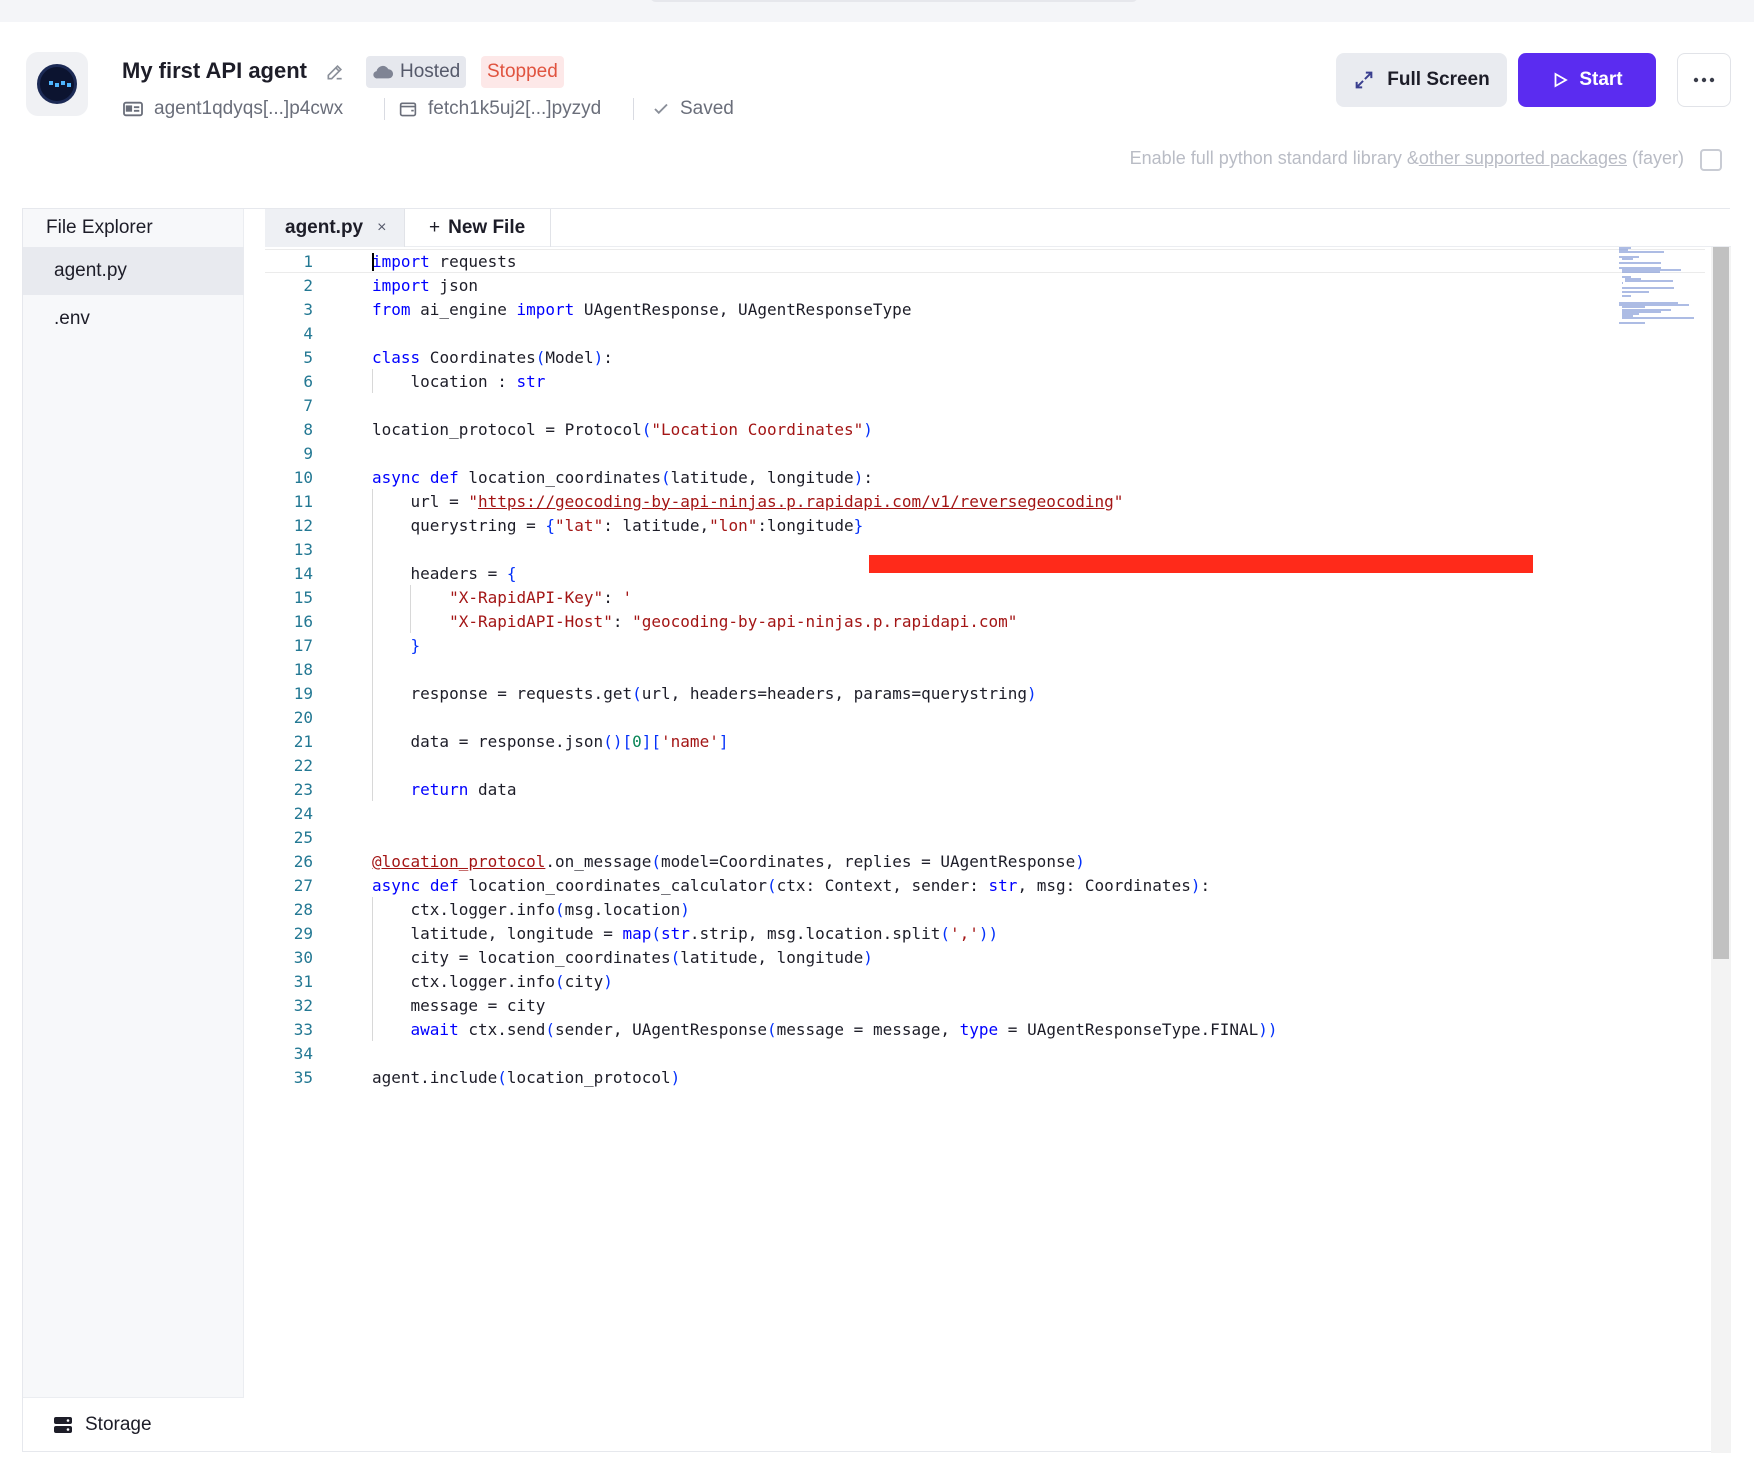  I want to click on wallet-address: fetch1k5uj2[...]pyzyd, so click(499, 109).